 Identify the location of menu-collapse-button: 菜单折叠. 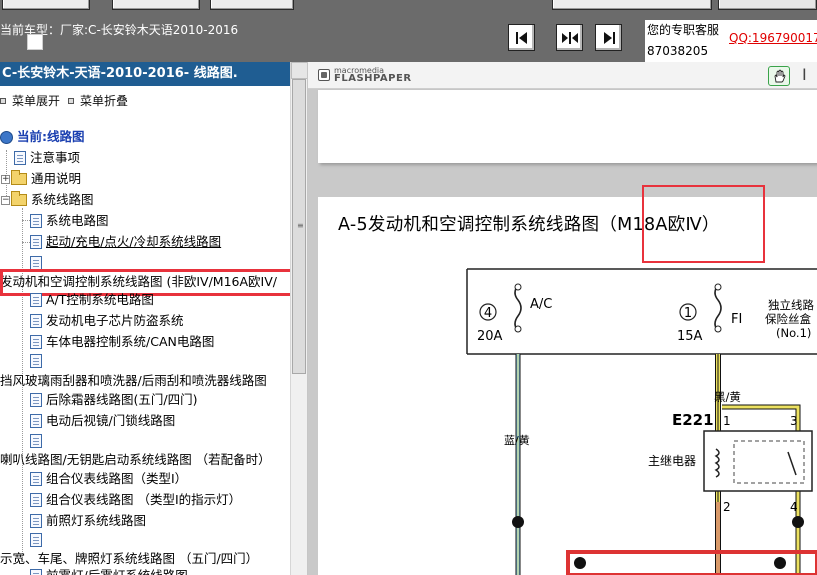
(98, 100).